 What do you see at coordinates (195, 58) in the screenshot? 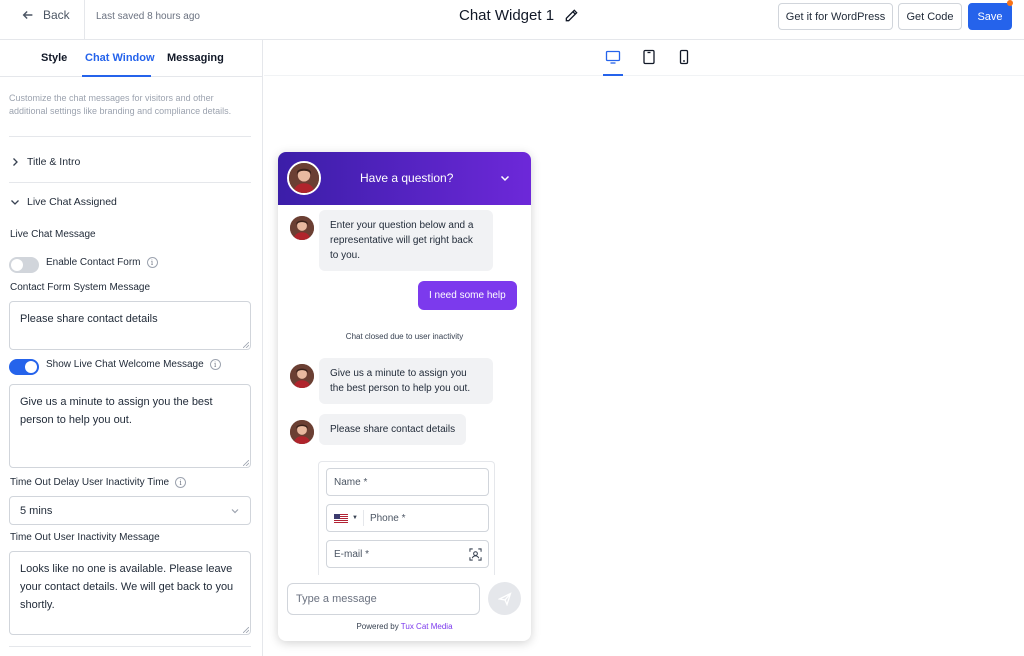
I see `tab-messaging: Messaging` at bounding box center [195, 58].